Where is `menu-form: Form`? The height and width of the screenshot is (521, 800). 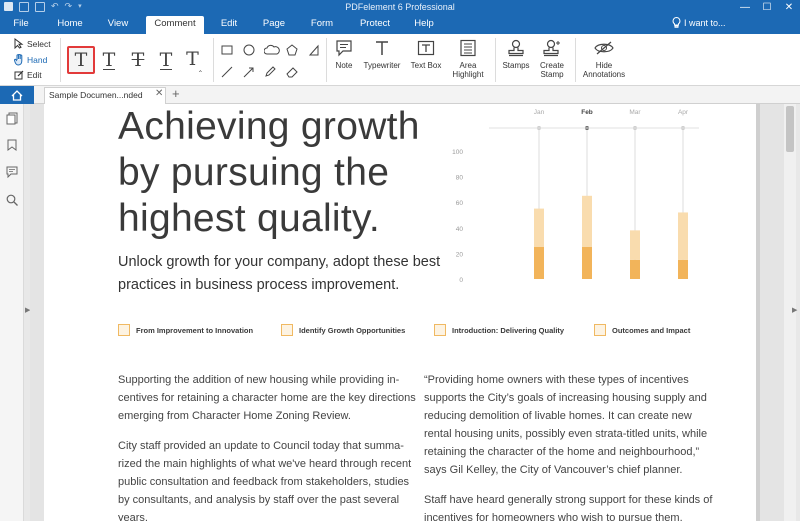 menu-form: Form is located at coordinates (322, 25).